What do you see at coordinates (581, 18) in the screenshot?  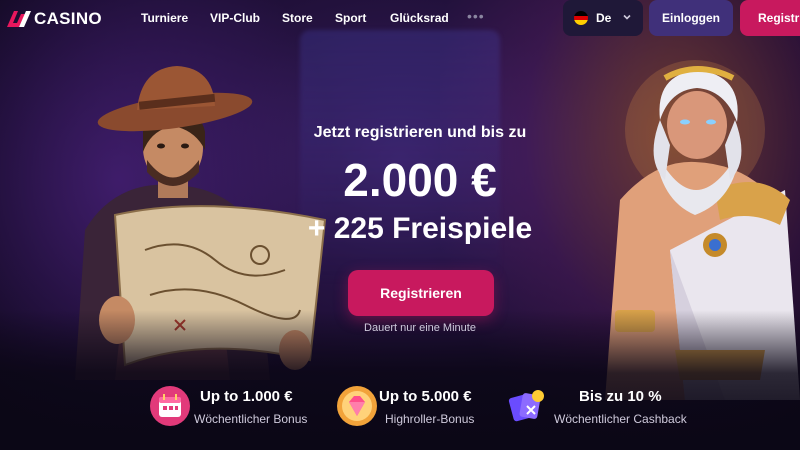 I see `german-flag-icon` at bounding box center [581, 18].